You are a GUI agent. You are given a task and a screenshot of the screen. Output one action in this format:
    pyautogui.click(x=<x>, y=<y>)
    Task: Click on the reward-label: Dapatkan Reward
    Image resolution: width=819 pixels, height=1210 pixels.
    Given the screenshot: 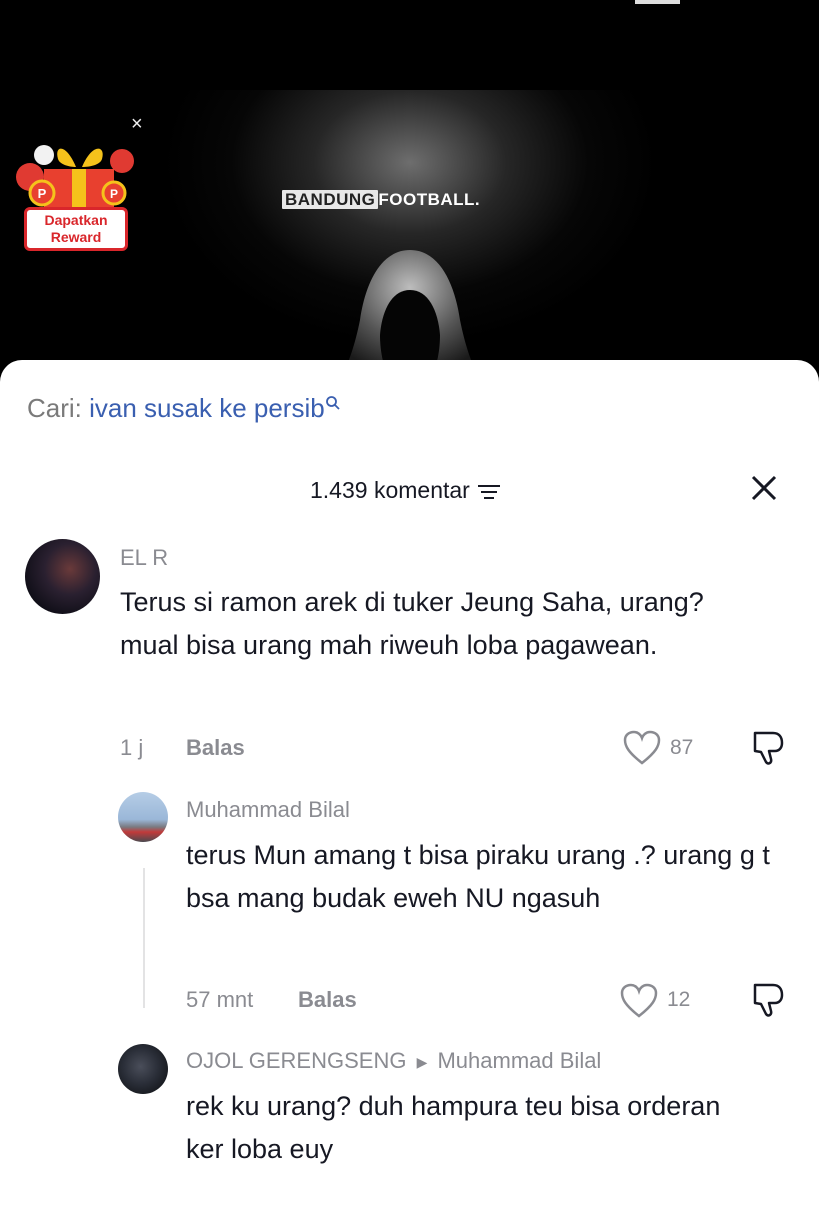 What is the action you would take?
    pyautogui.click(x=76, y=229)
    